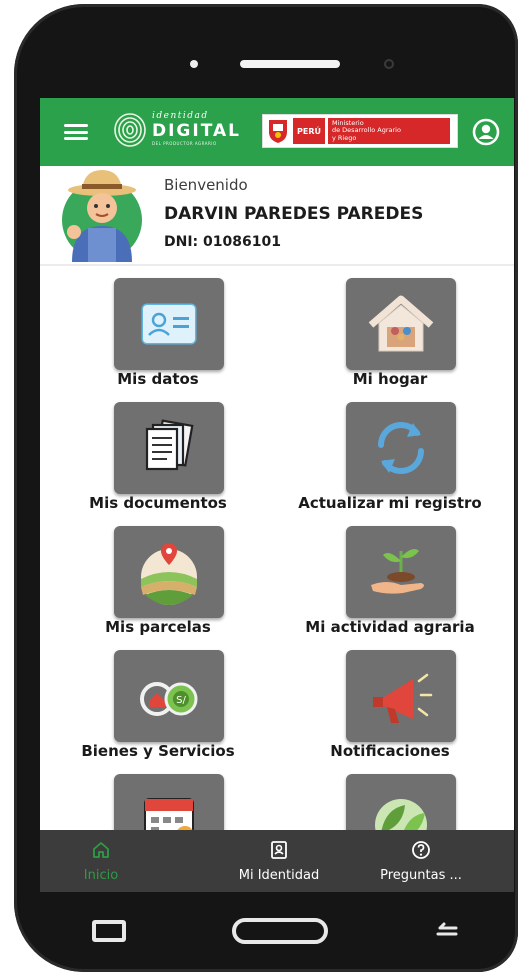 The height and width of the screenshot is (976, 518). What do you see at coordinates (101, 850) in the screenshot?
I see `home-icon` at bounding box center [101, 850].